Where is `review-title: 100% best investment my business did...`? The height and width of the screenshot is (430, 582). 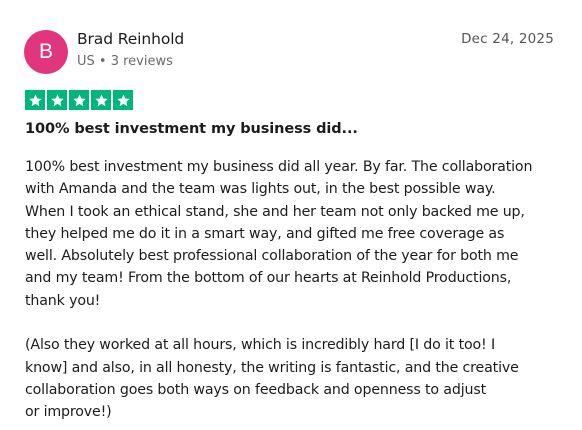
review-title: 100% best investment my business did... is located at coordinates (191, 129).